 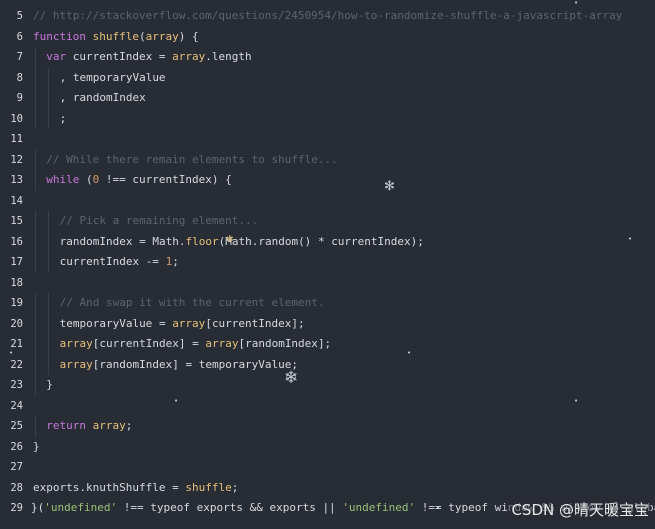 I want to click on line-number: 11, so click(x=16, y=139).